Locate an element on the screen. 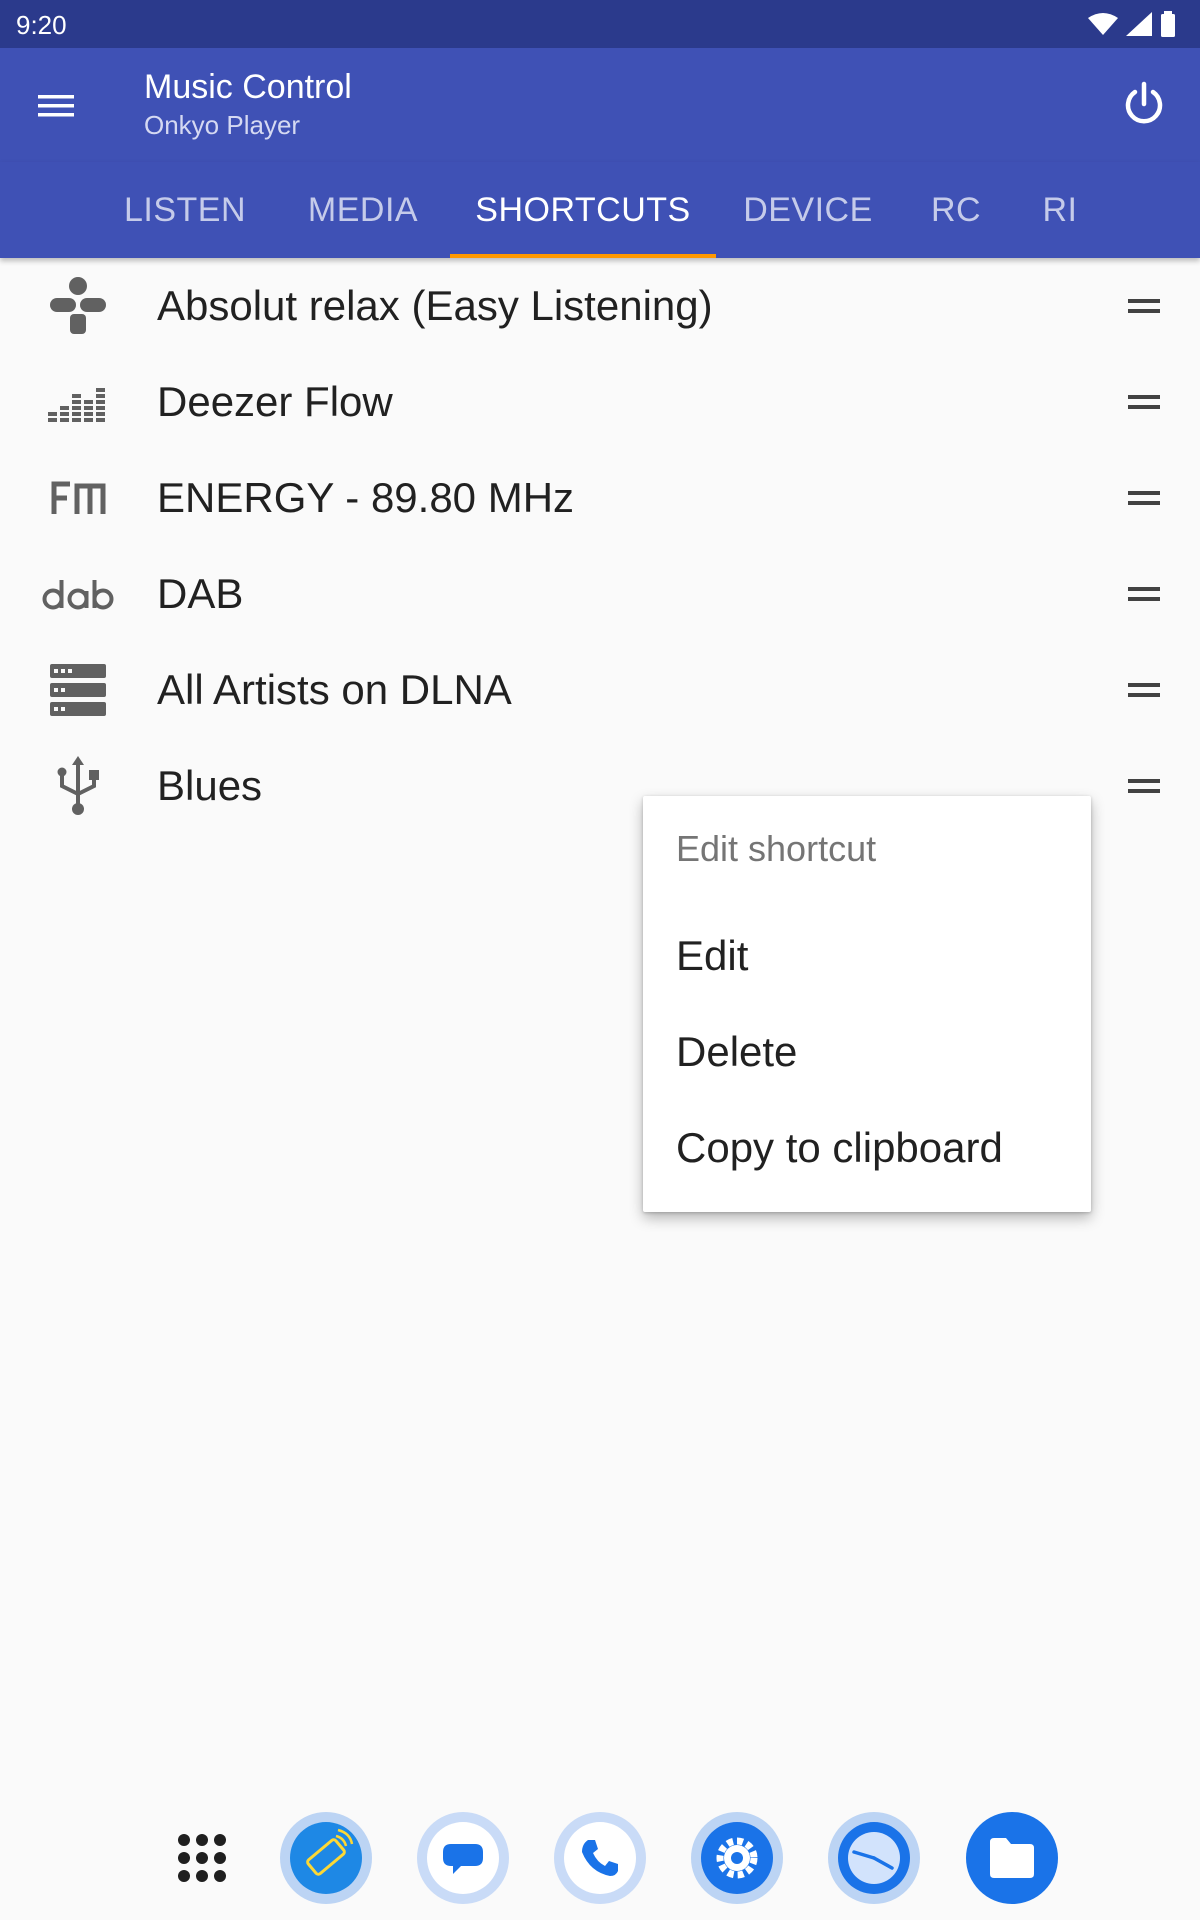 The height and width of the screenshot is (1920, 1200). phone-icon is located at coordinates (600, 1858).